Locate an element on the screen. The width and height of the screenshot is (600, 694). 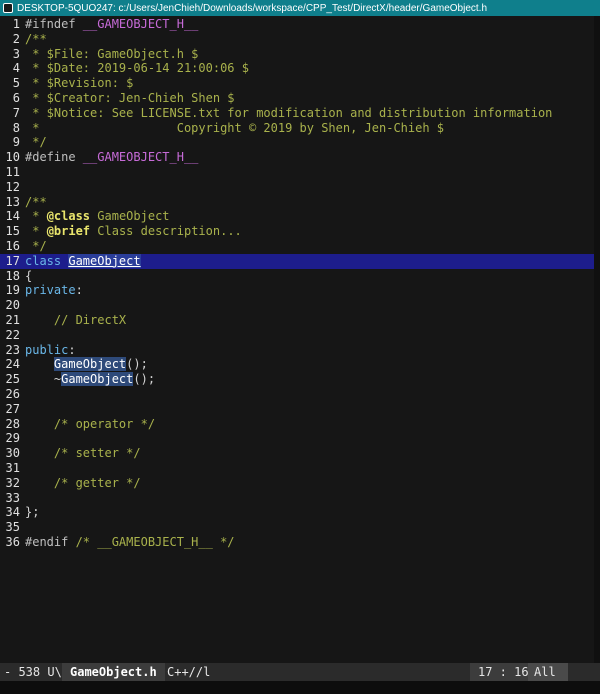
code-token: #define is located at coordinates (54, 157).